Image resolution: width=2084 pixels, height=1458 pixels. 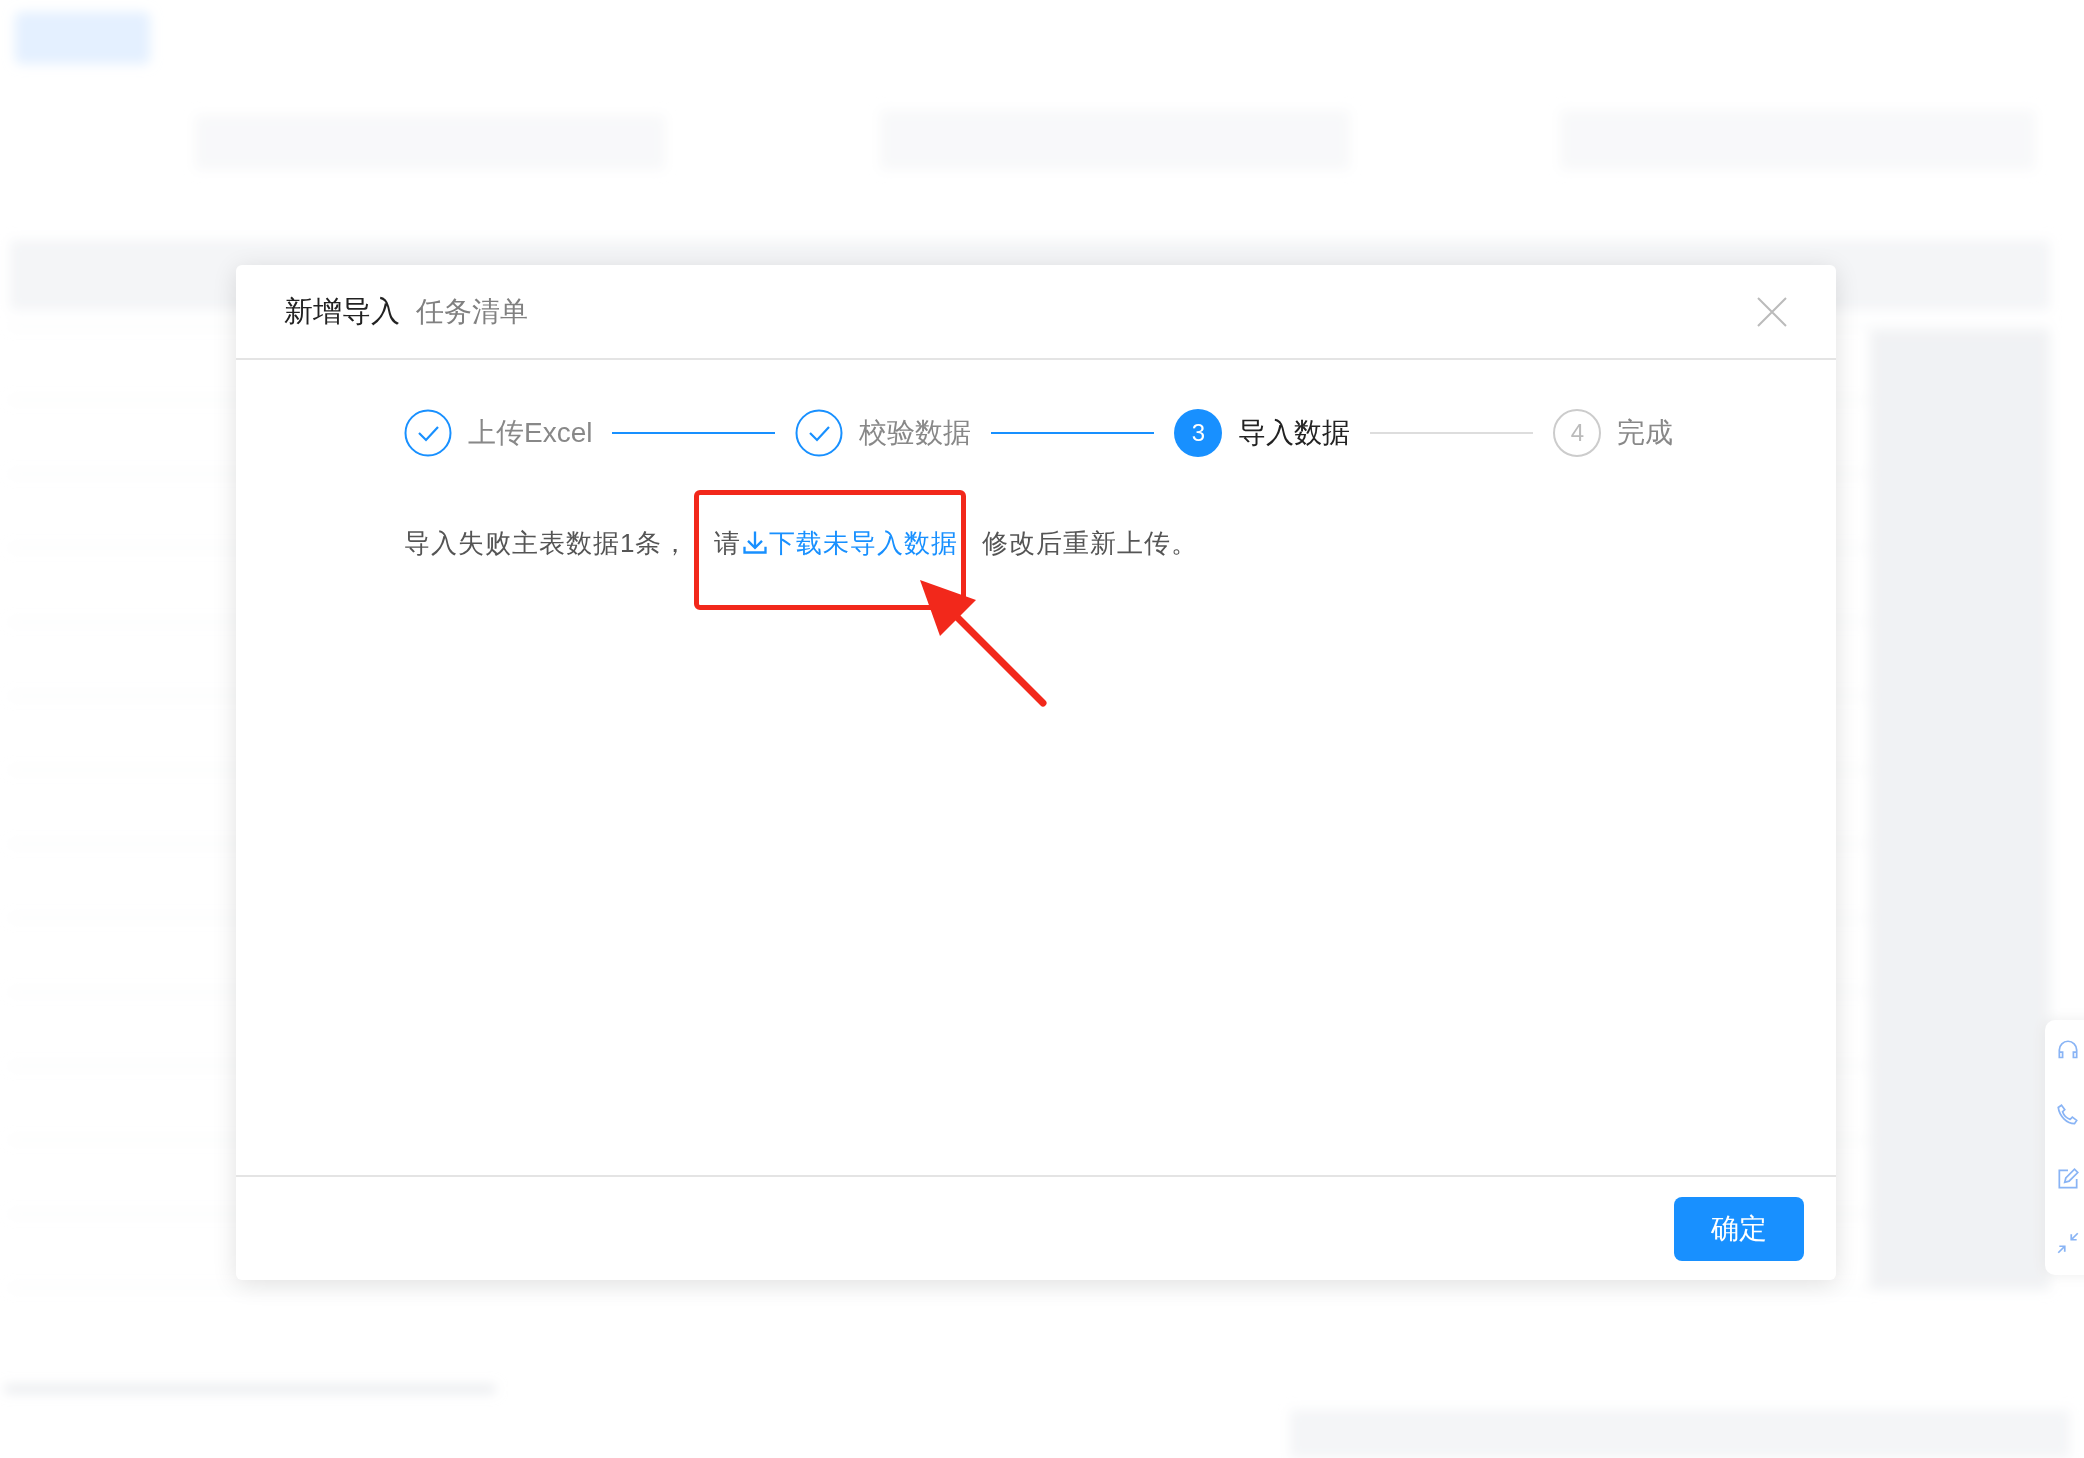 I want to click on step-label: 上传Excel, so click(x=530, y=433).